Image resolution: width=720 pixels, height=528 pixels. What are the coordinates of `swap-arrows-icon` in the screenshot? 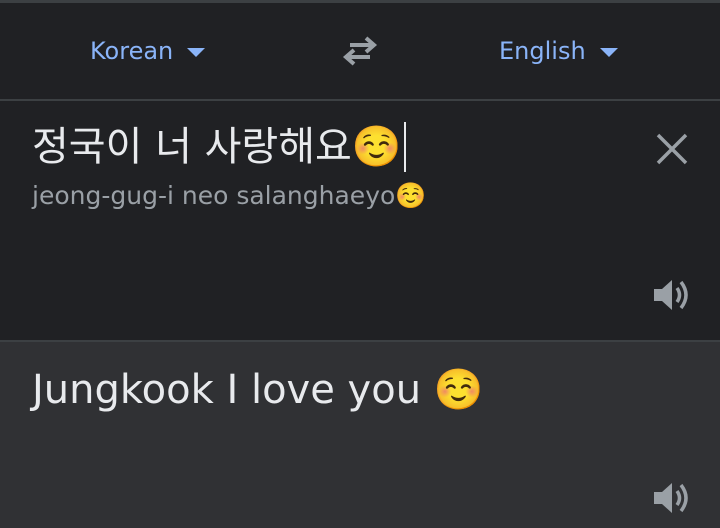 It's located at (360, 51).